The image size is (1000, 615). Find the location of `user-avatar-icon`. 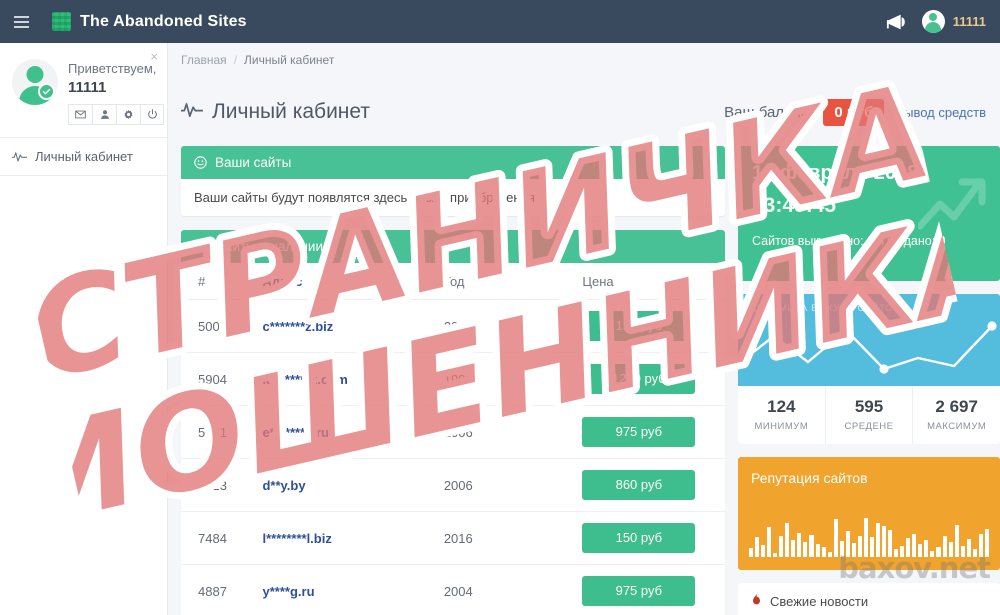

user-avatar-icon is located at coordinates (933, 21).